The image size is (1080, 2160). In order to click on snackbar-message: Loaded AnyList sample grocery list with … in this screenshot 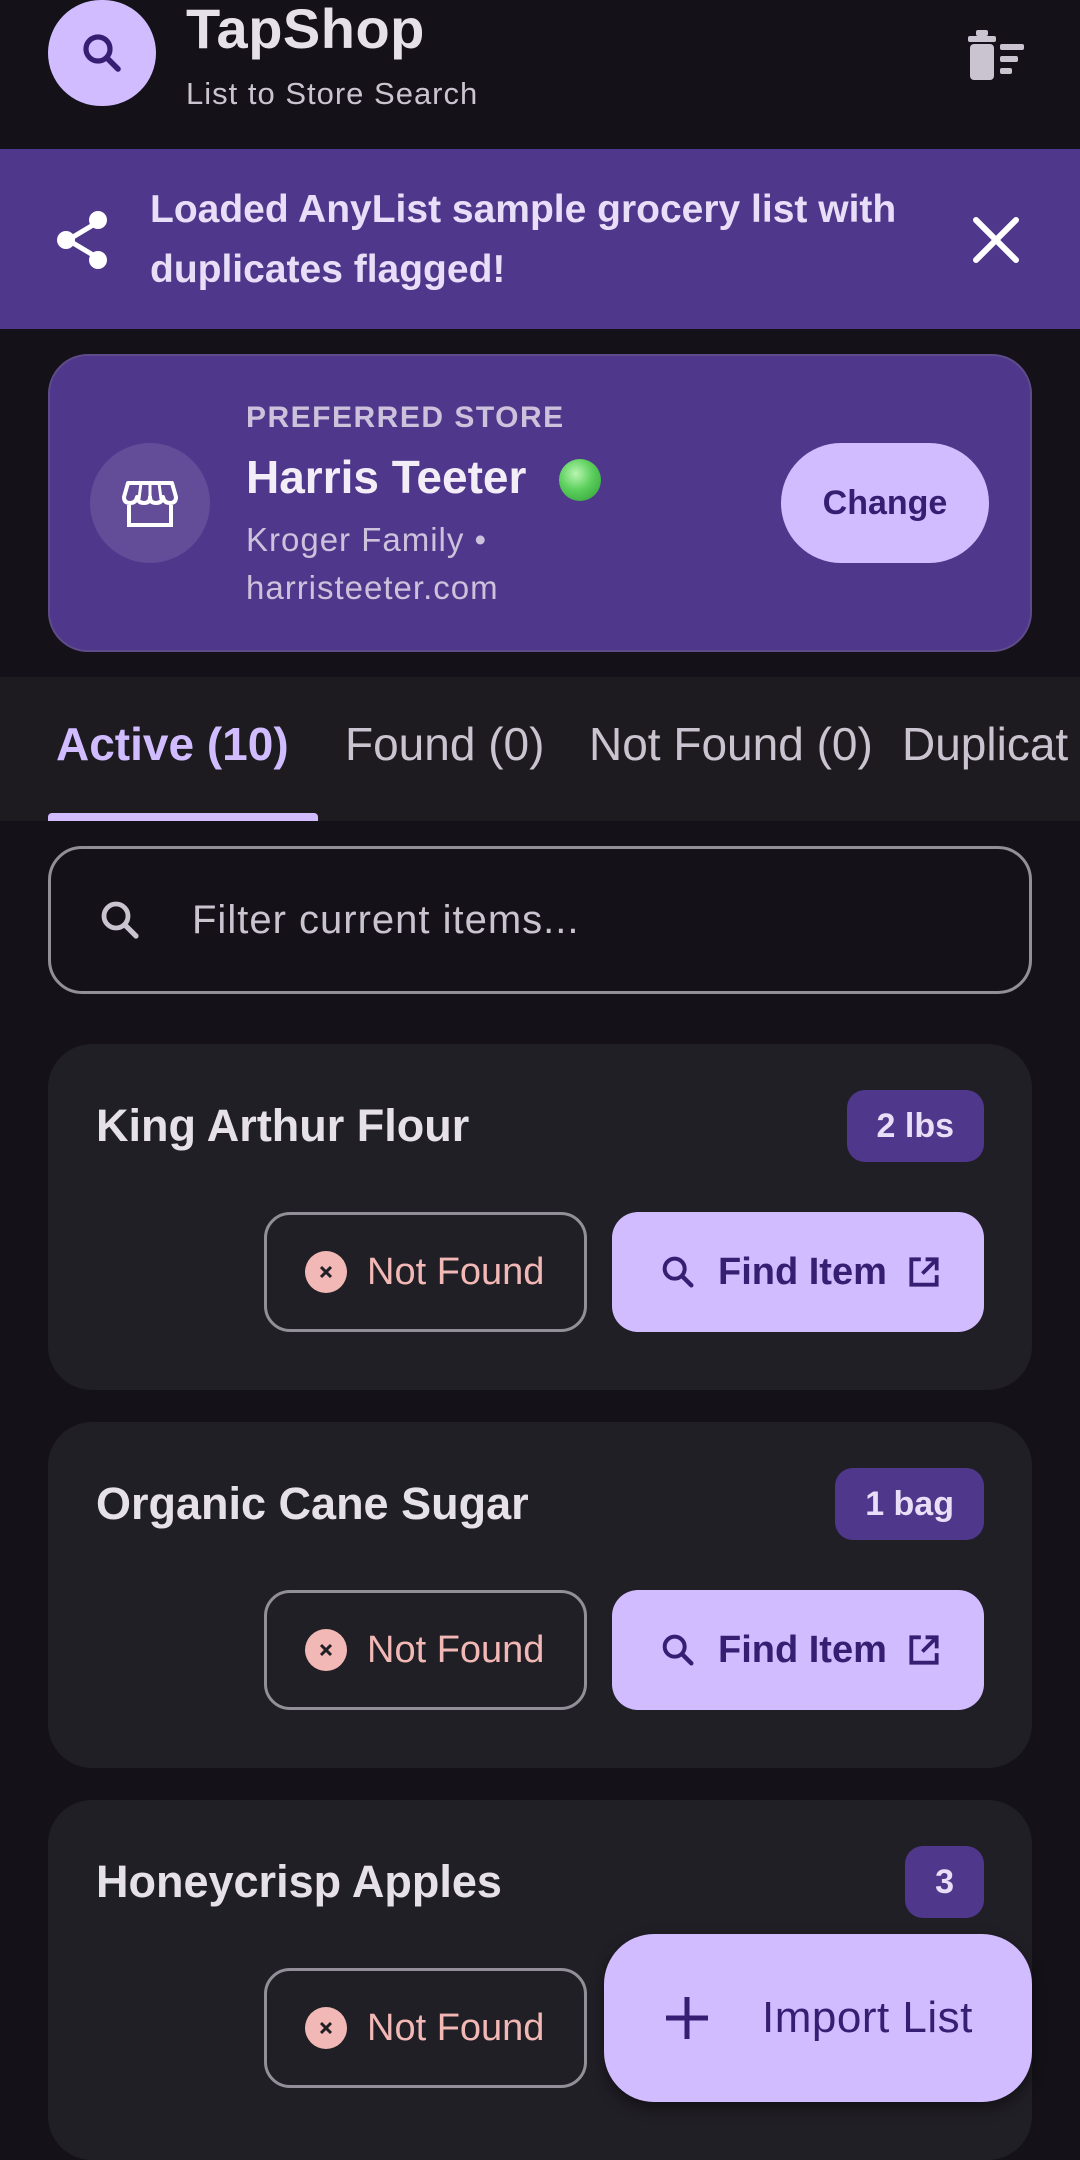, I will do `click(523, 239)`.